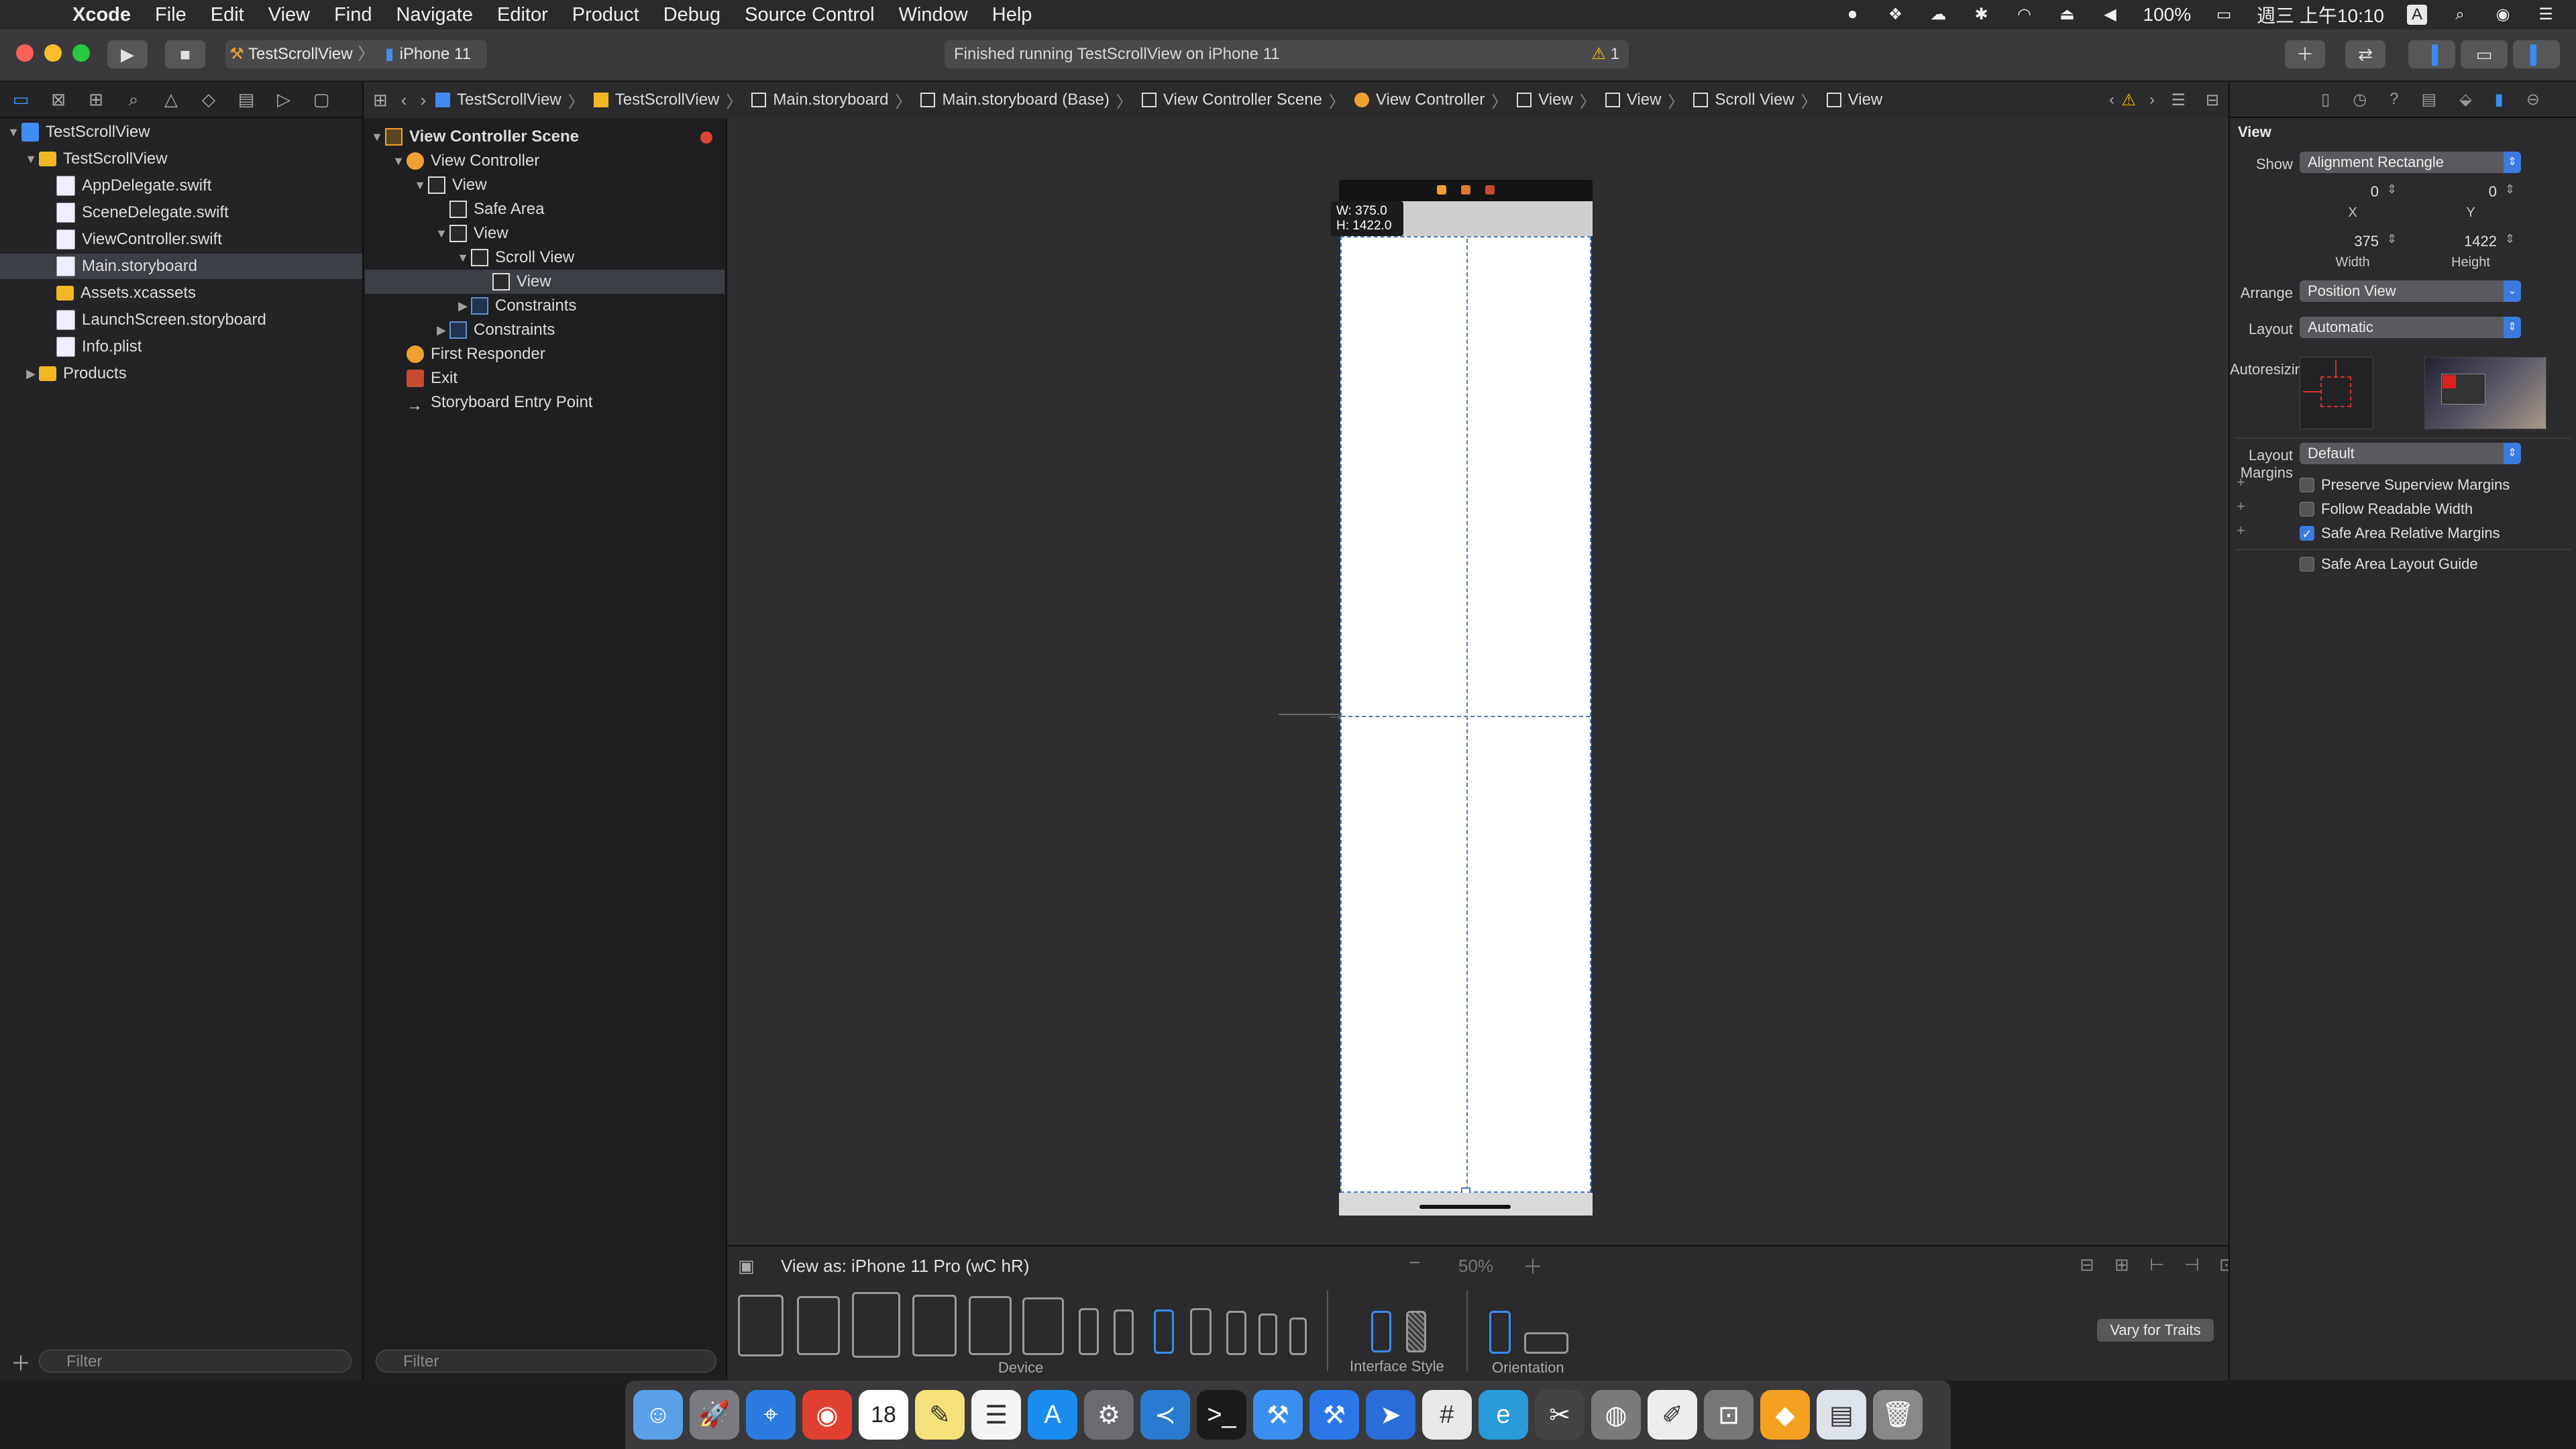 This screenshot has height=1449, width=2576. What do you see at coordinates (2320, 14) in the screenshot?
I see `clock: 週三 上午10:10` at bounding box center [2320, 14].